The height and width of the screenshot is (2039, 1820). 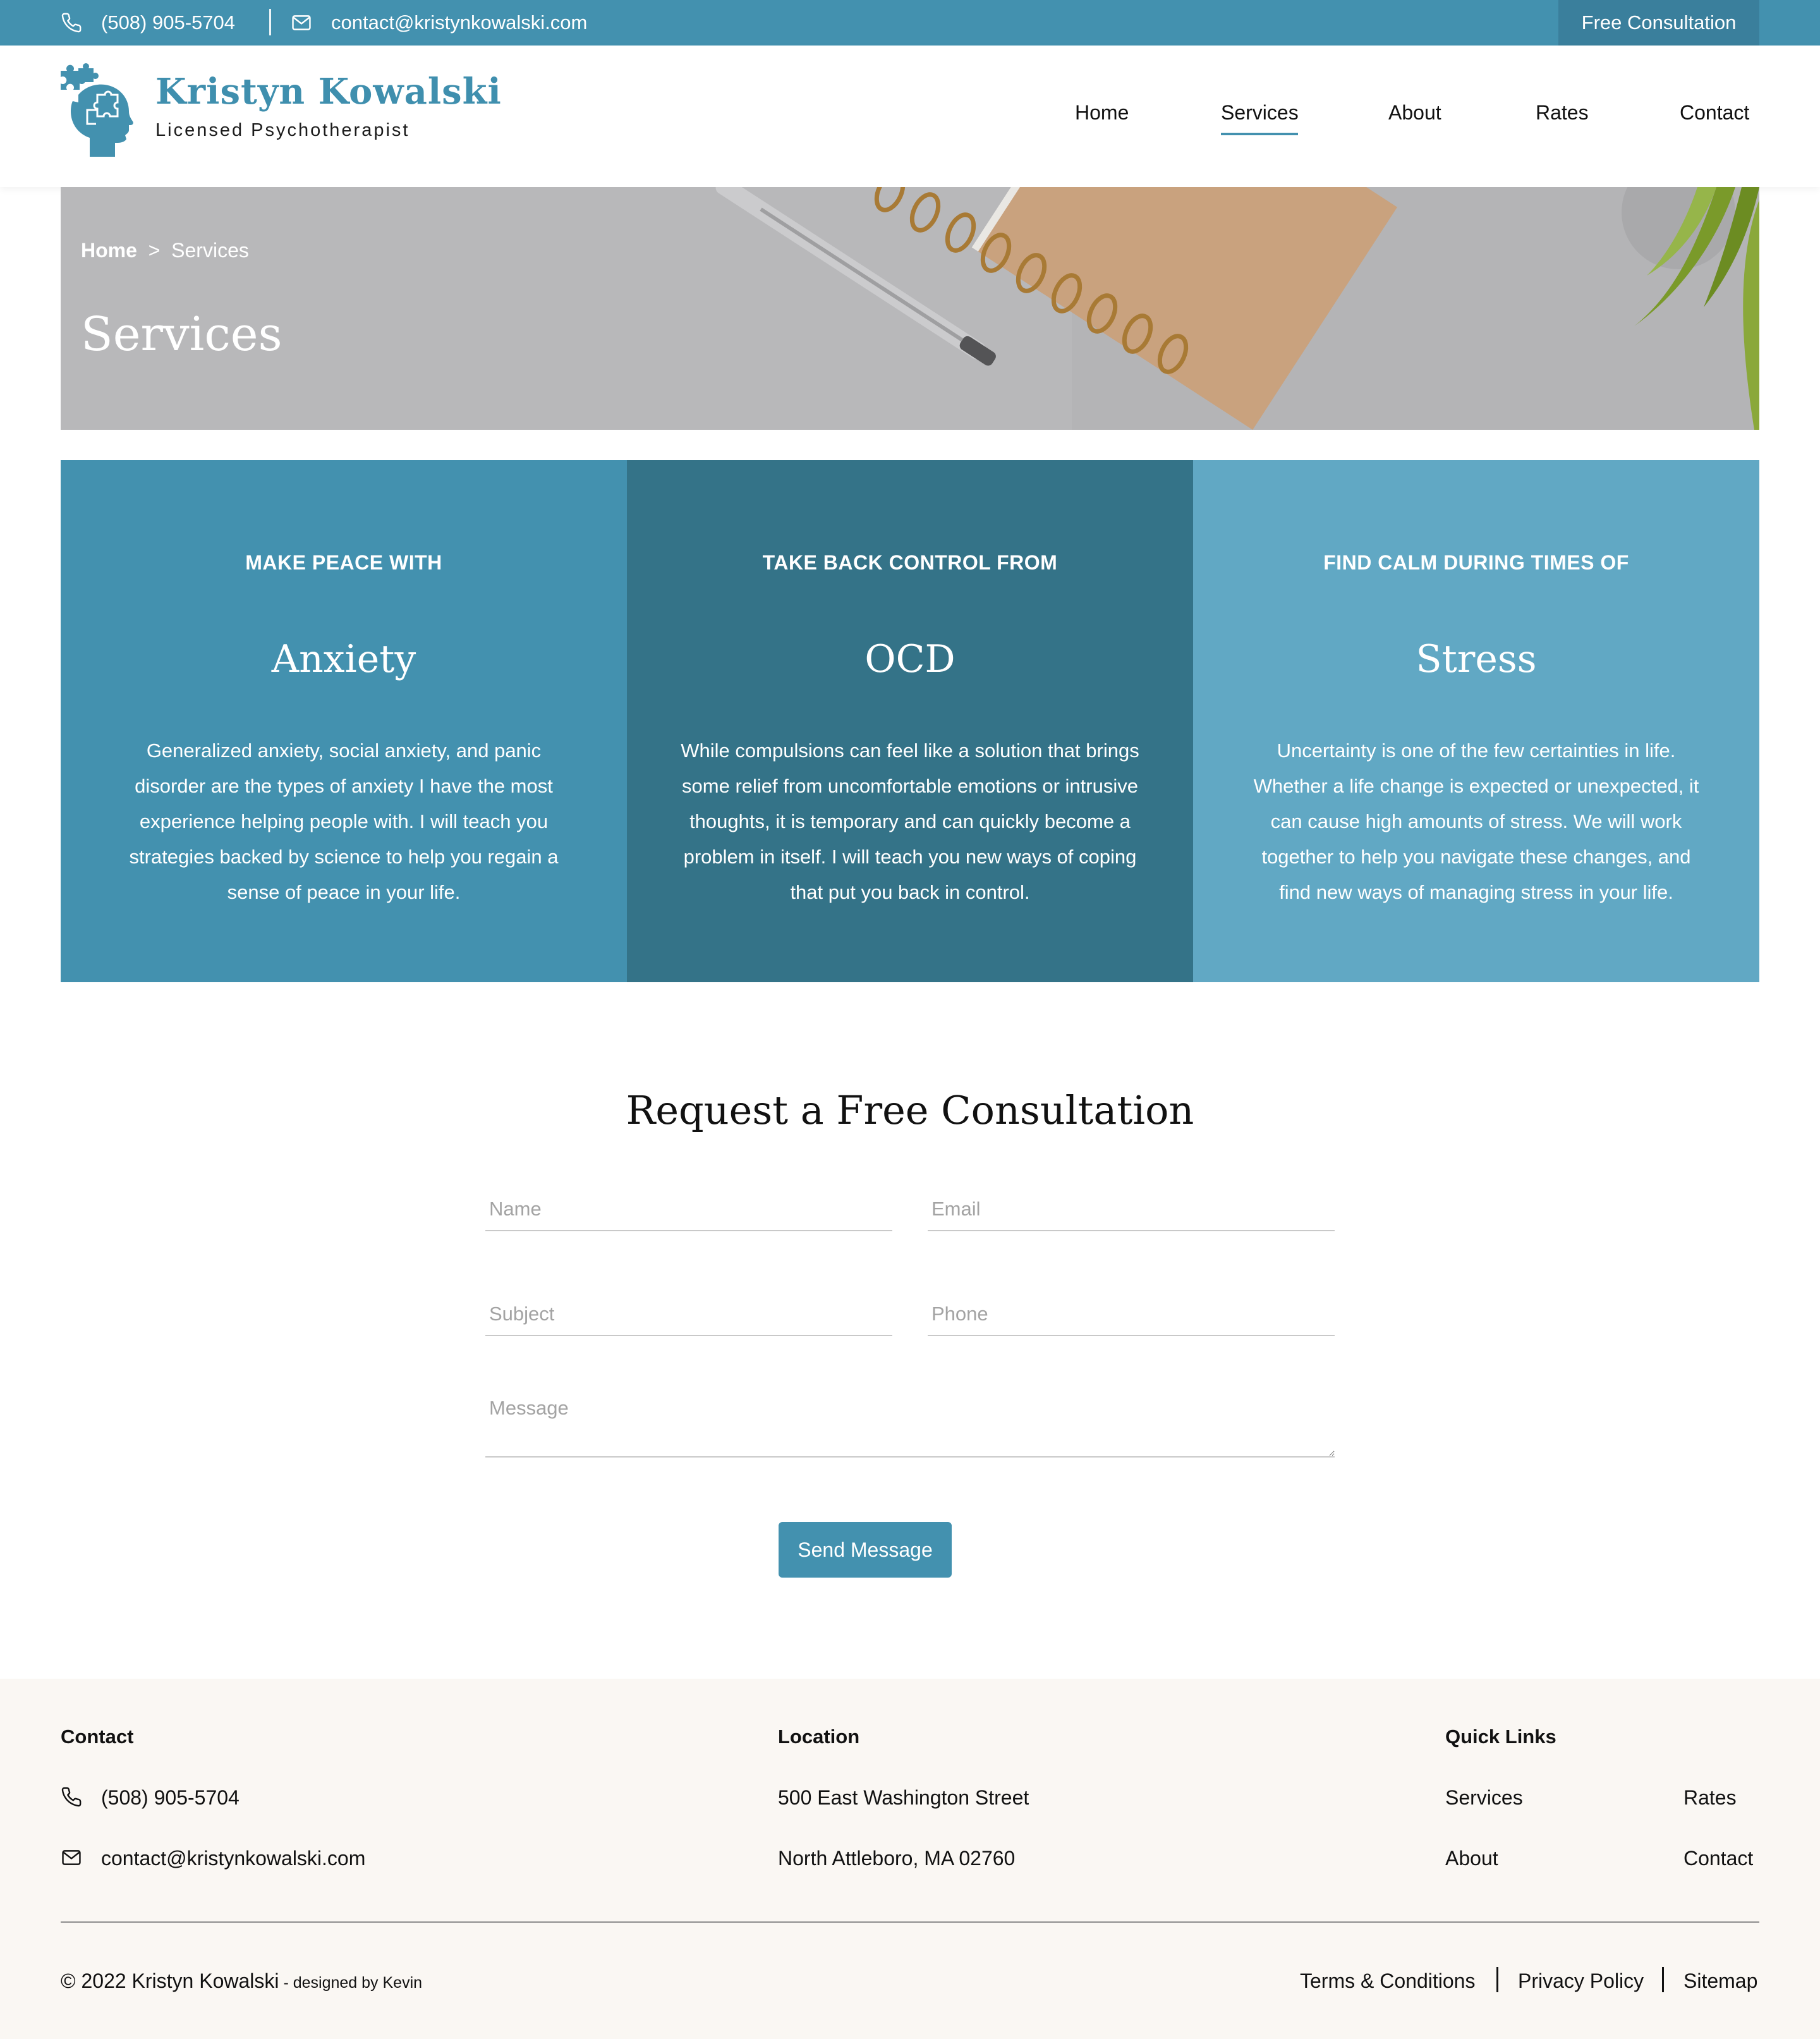 What do you see at coordinates (343, 659) in the screenshot?
I see `service-title: Anxiety` at bounding box center [343, 659].